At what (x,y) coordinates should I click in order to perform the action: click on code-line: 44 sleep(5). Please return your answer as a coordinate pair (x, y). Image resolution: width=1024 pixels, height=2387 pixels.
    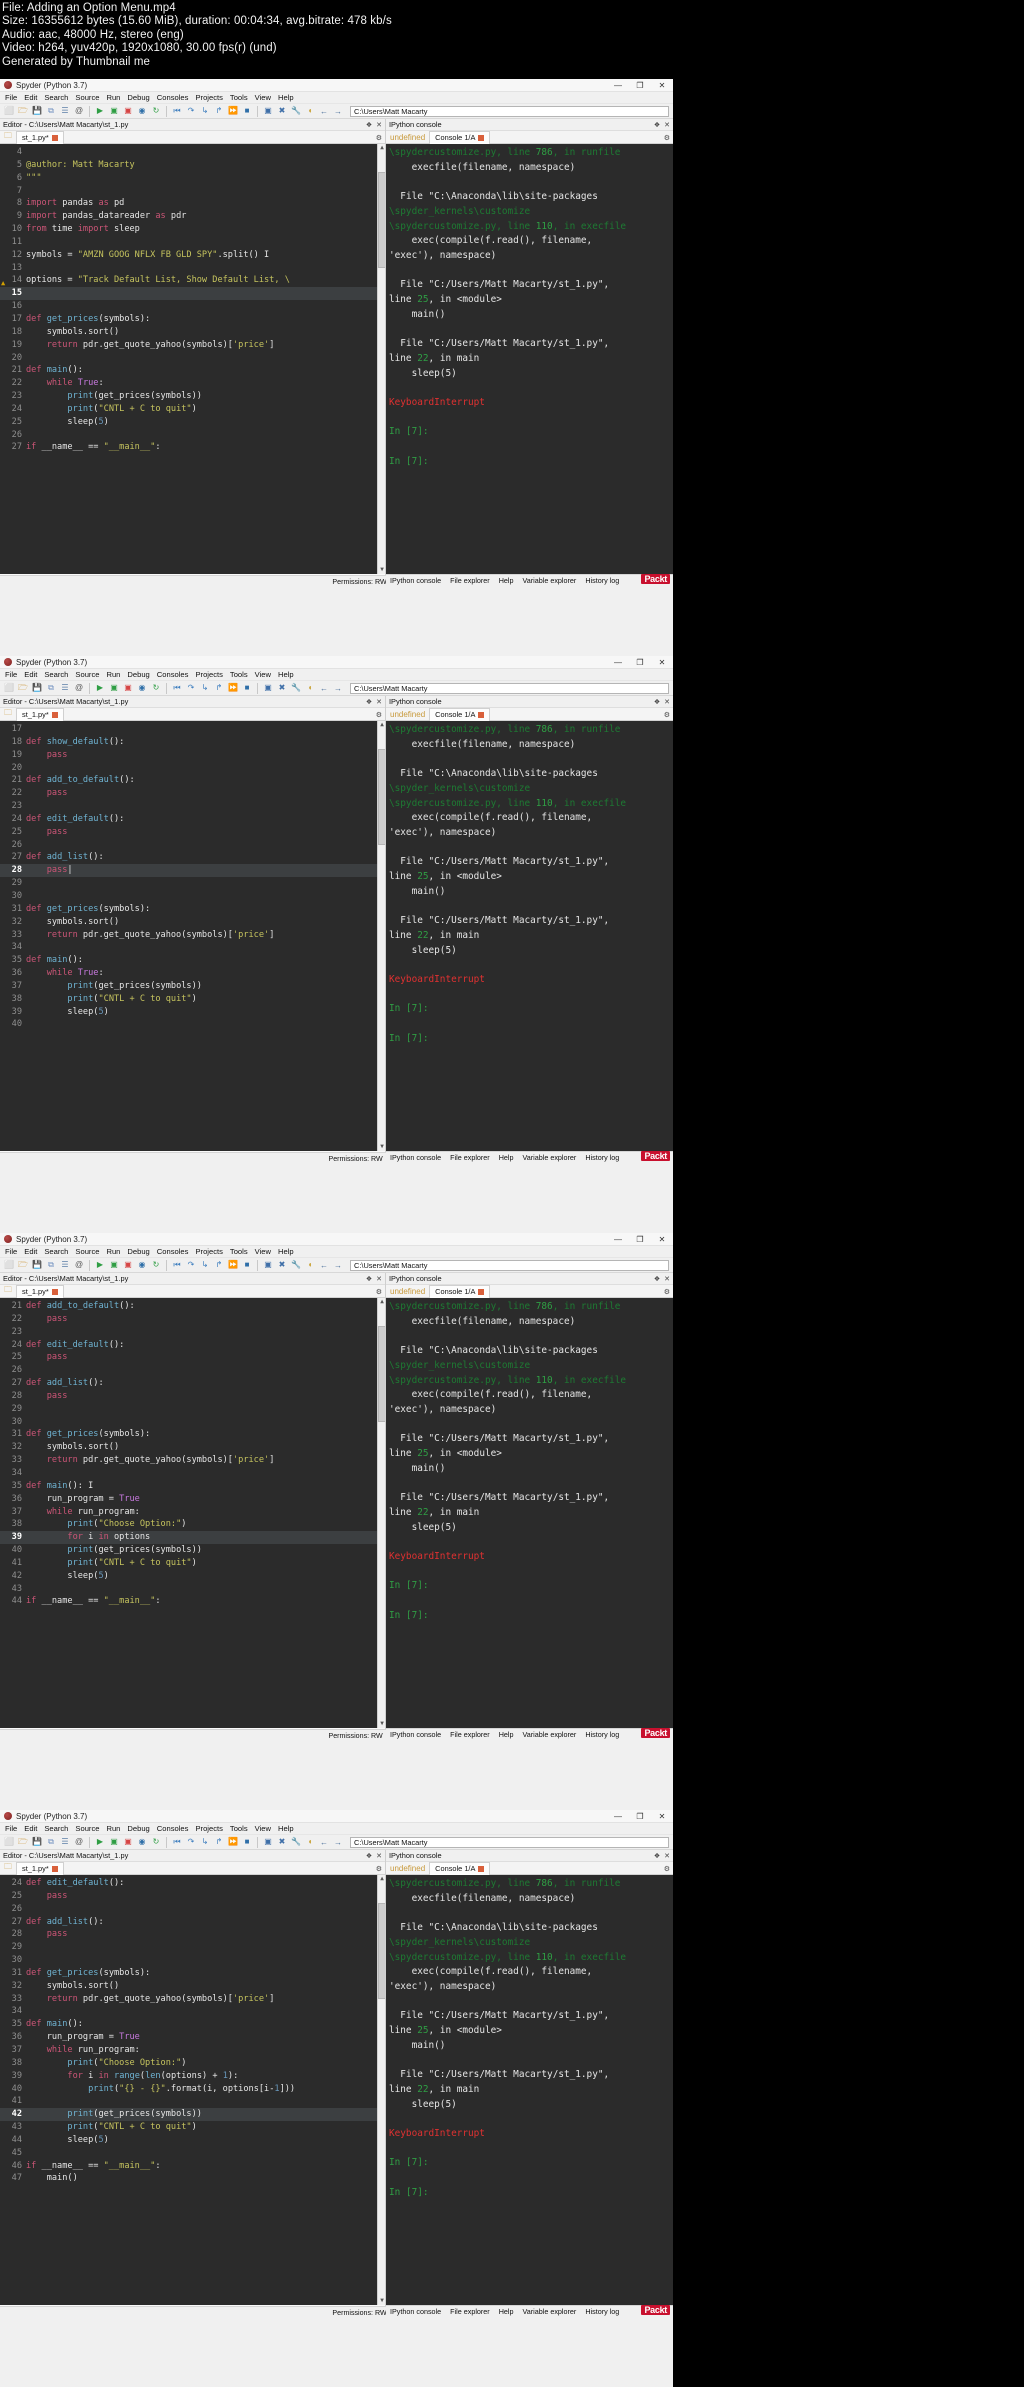
    Looking at the image, I should click on (192, 2140).